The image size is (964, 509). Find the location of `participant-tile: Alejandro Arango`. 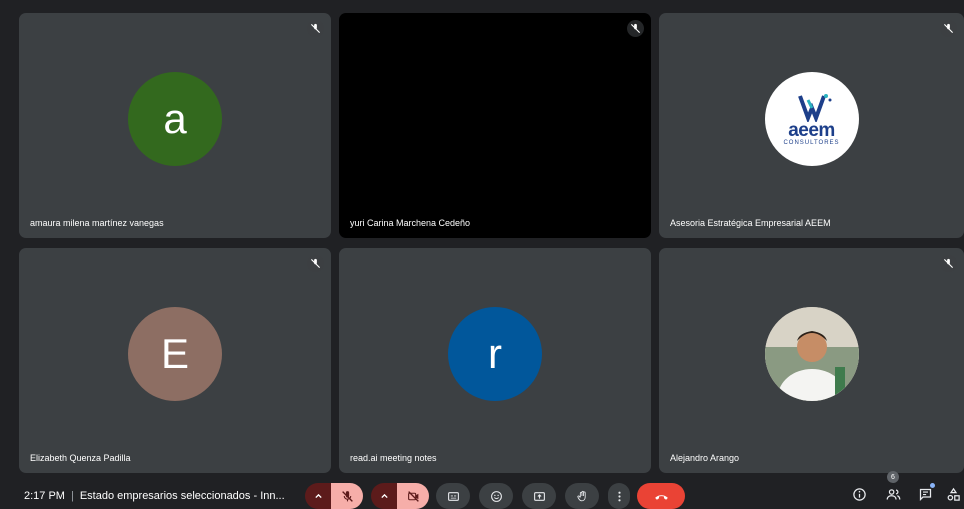

participant-tile: Alejandro Arango is located at coordinates (811, 360).